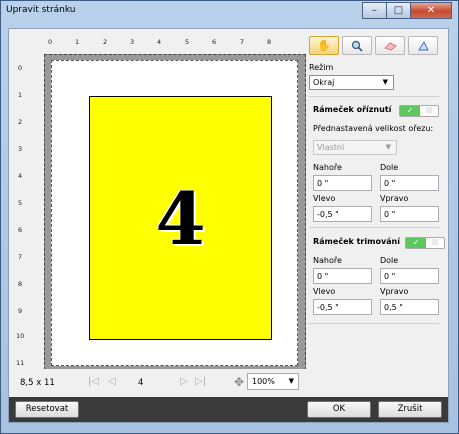  I want to click on minimize-button: –, so click(374, 10).